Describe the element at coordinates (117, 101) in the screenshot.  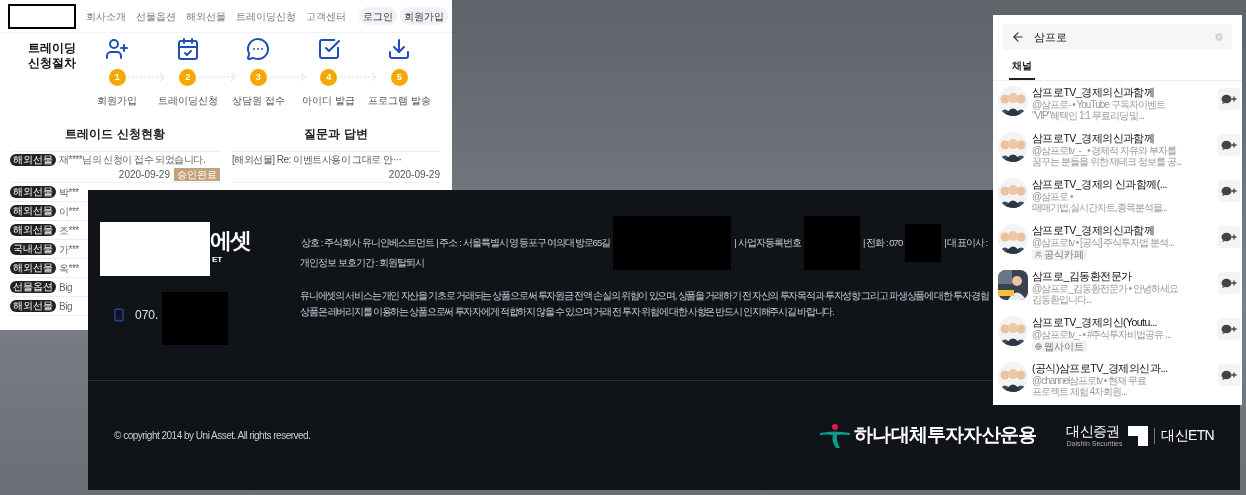
I see `step-label: 회원가입` at that location.